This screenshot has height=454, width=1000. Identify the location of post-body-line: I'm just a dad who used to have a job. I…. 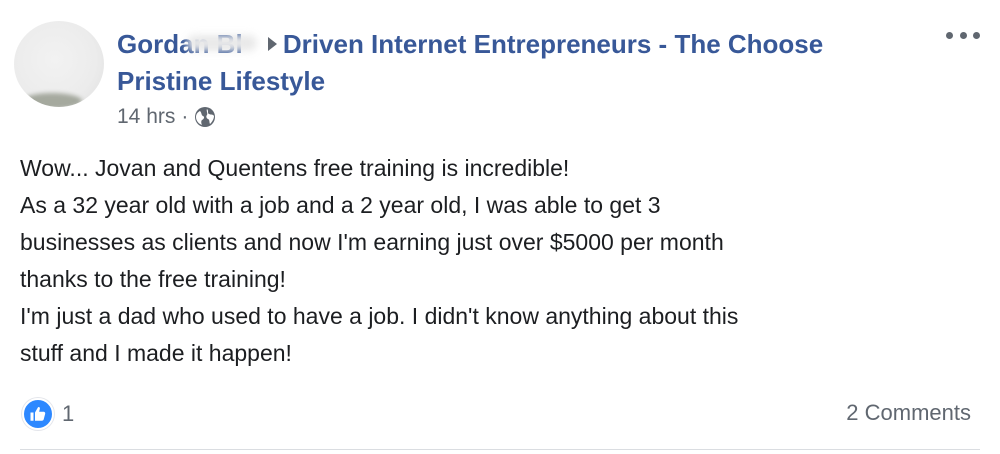
(379, 316).